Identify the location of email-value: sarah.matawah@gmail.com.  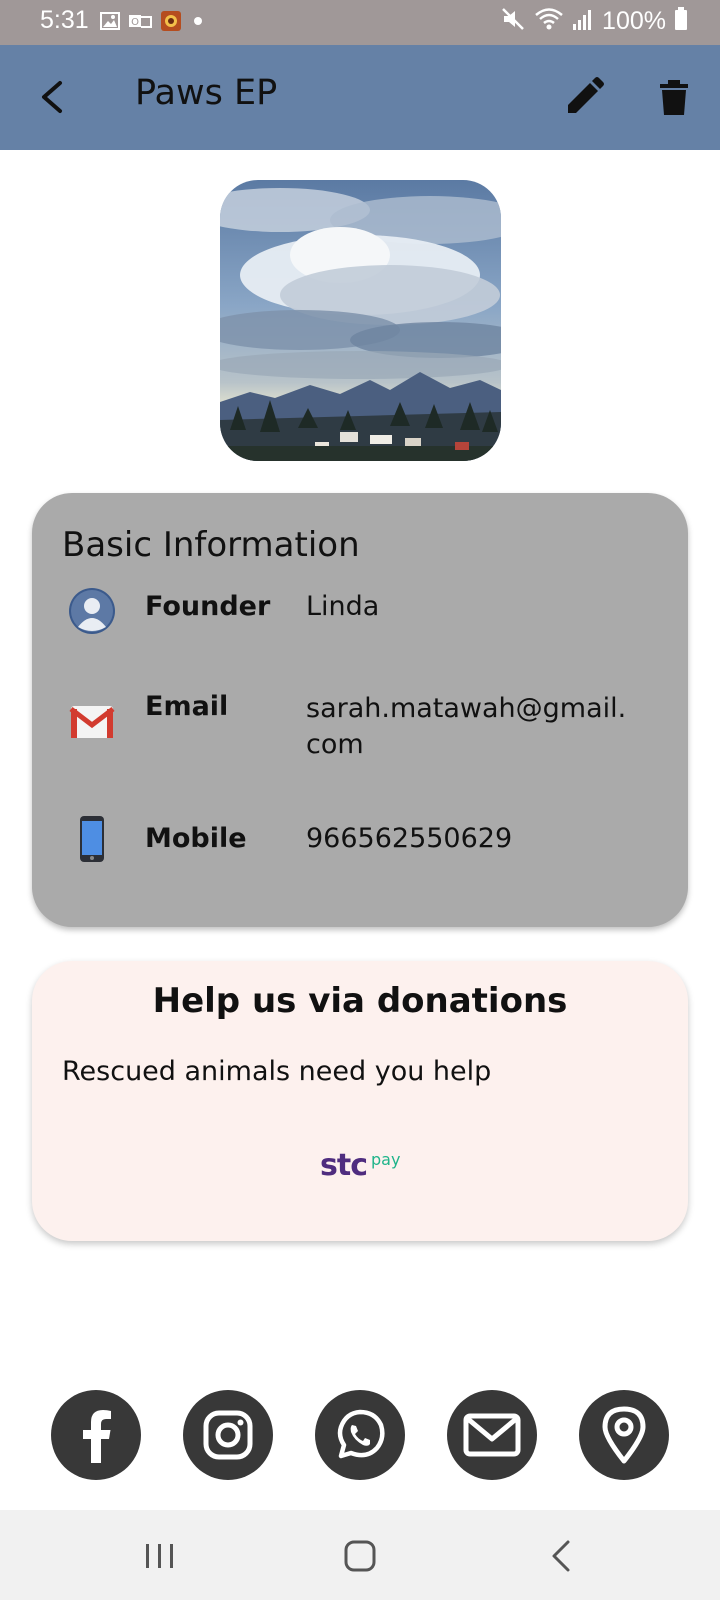
(471, 727).